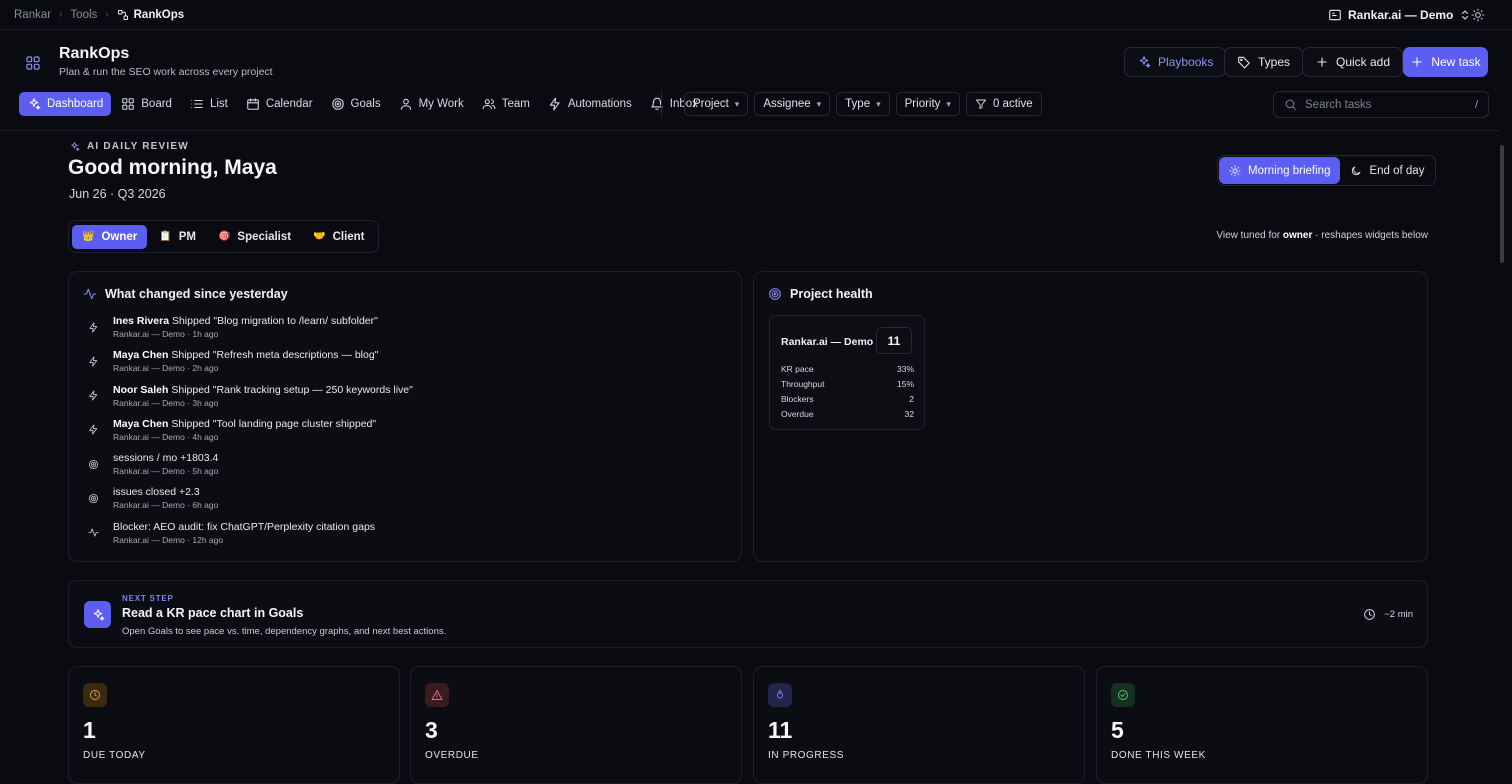  Describe the element at coordinates (431, 104) in the screenshot. I see `tab-my-work: My Work` at that location.